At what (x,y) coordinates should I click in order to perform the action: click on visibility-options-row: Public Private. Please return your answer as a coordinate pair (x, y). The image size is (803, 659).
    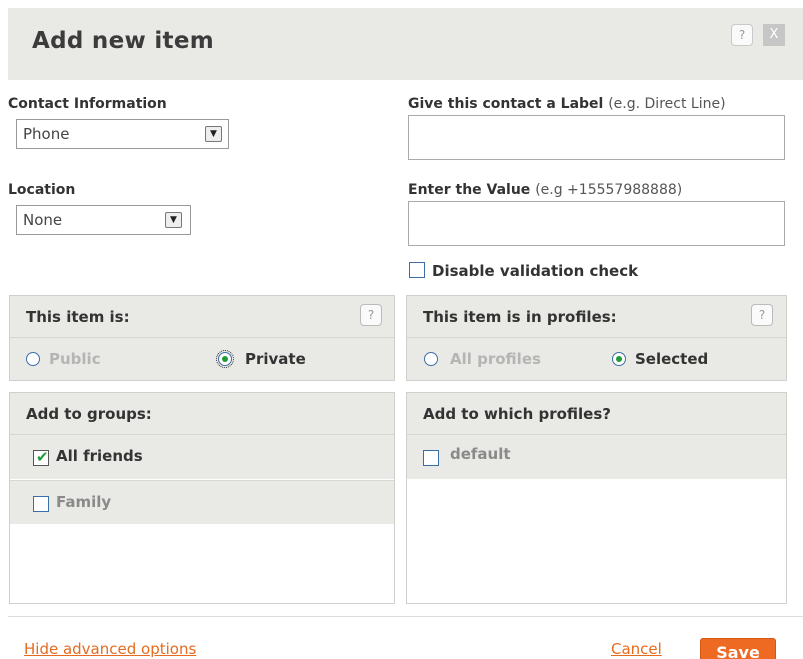
    Looking at the image, I should click on (202, 358).